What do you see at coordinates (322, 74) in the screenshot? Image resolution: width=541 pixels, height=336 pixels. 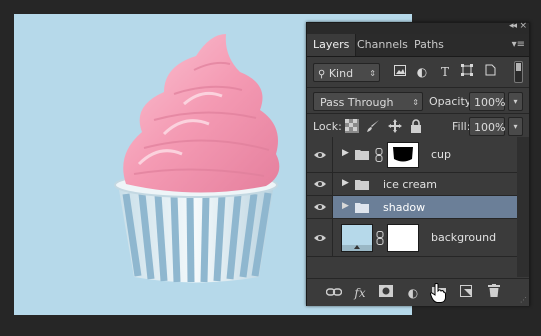 I see `search-icon: ⚲` at bounding box center [322, 74].